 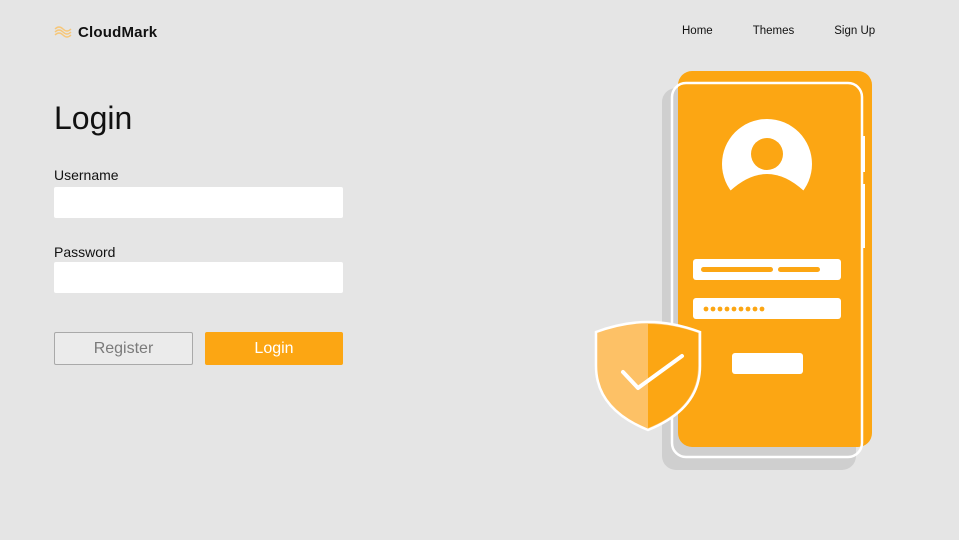 I want to click on username-label: Username, so click(x=86, y=175).